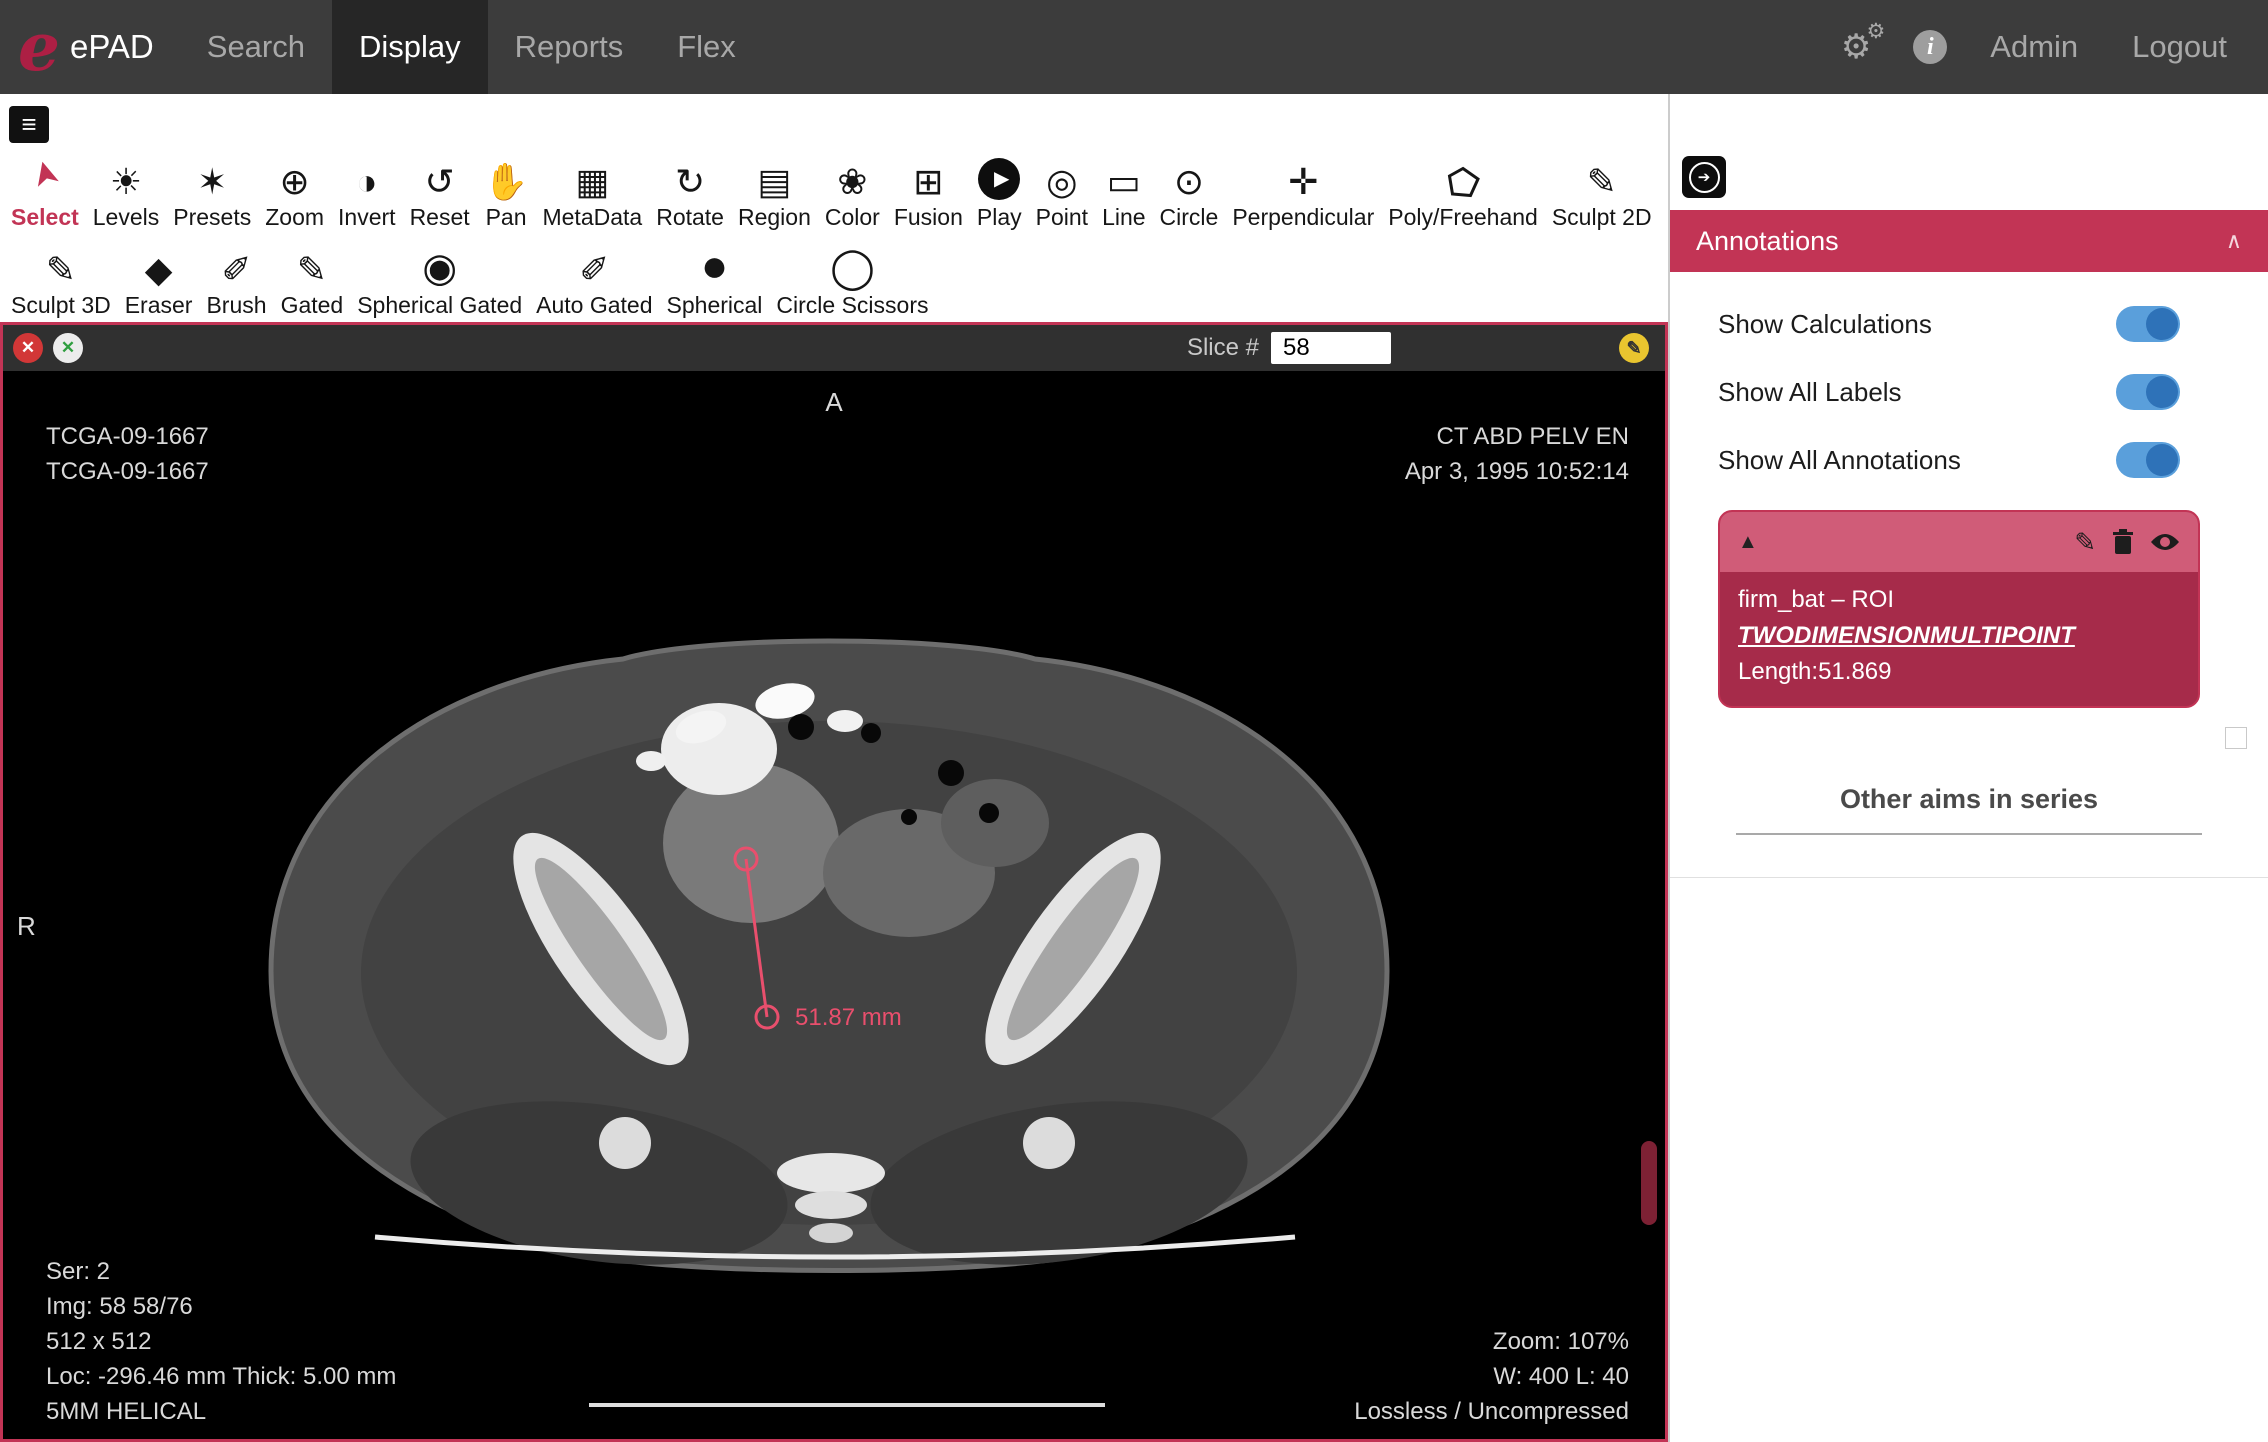 The width and height of the screenshot is (2268, 1442). What do you see at coordinates (126, 217) in the screenshot?
I see `tool-label: Levels` at bounding box center [126, 217].